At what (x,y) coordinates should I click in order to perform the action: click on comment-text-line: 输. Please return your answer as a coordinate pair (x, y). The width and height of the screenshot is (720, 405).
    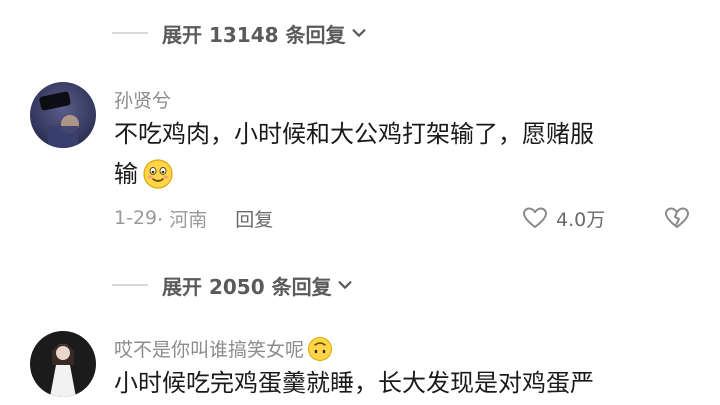
    Looking at the image, I should click on (126, 174).